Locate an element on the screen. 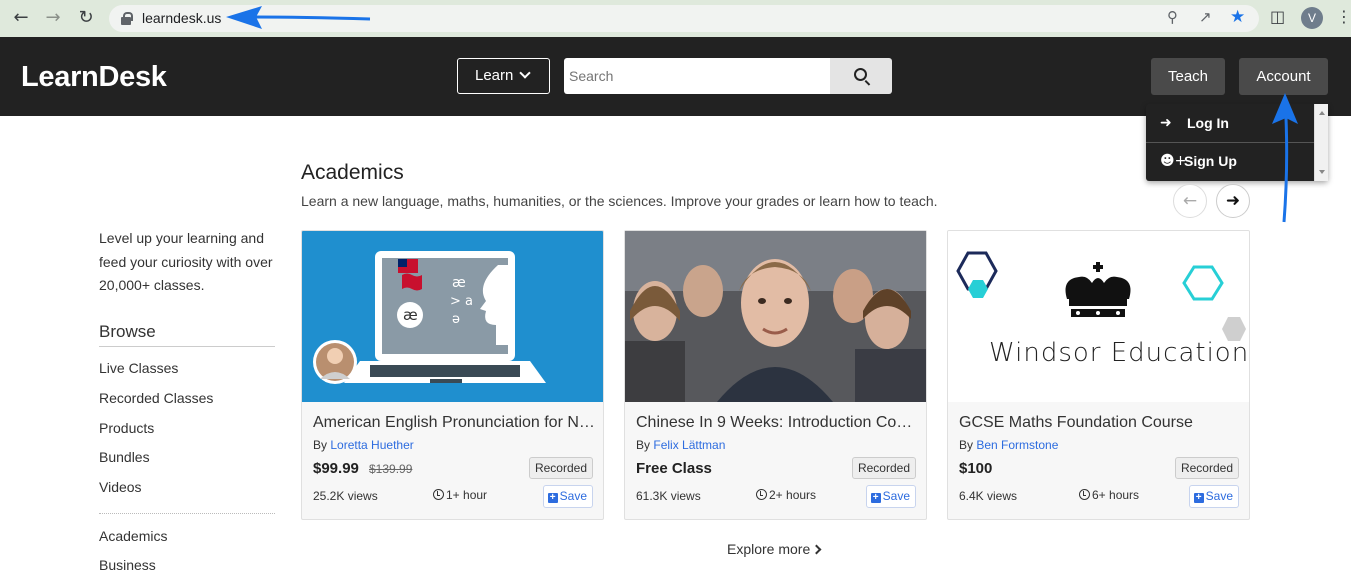  teach-button: Teach is located at coordinates (1188, 76).